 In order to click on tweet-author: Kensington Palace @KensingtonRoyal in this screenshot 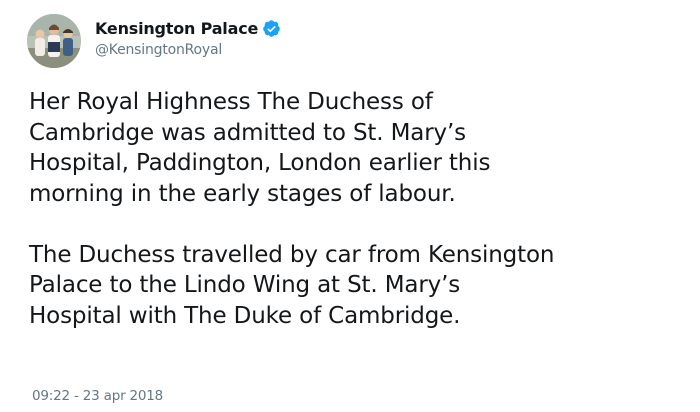, I will do `click(188, 37)`.